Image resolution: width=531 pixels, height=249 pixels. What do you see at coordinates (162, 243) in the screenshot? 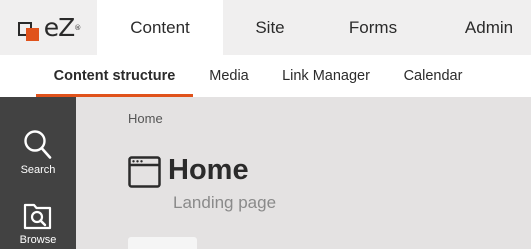
I see `content-panel-tab` at bounding box center [162, 243].